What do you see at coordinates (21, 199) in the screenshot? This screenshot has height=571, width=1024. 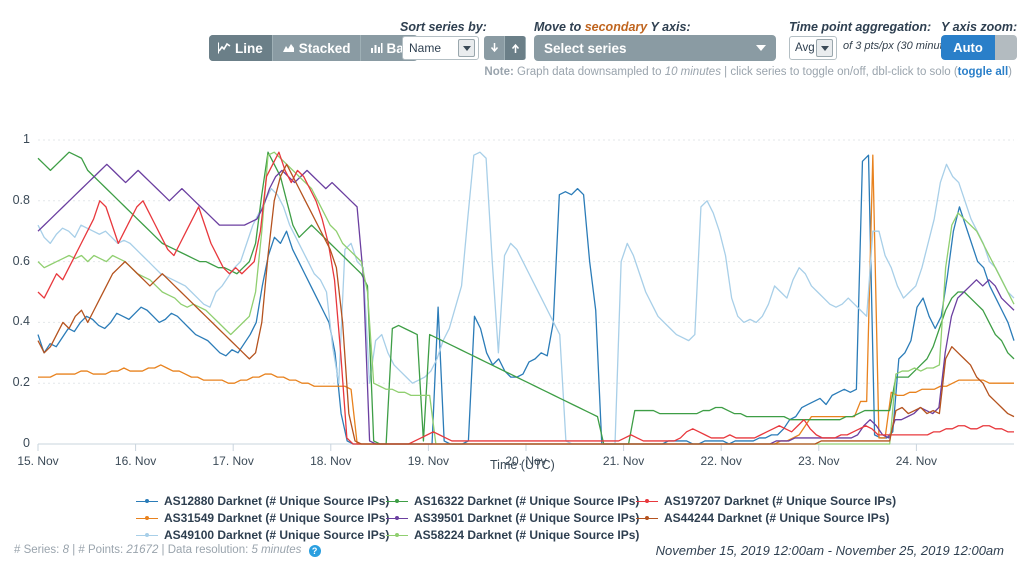 I see `y-axis-tick-label: 0.8` at bounding box center [21, 199].